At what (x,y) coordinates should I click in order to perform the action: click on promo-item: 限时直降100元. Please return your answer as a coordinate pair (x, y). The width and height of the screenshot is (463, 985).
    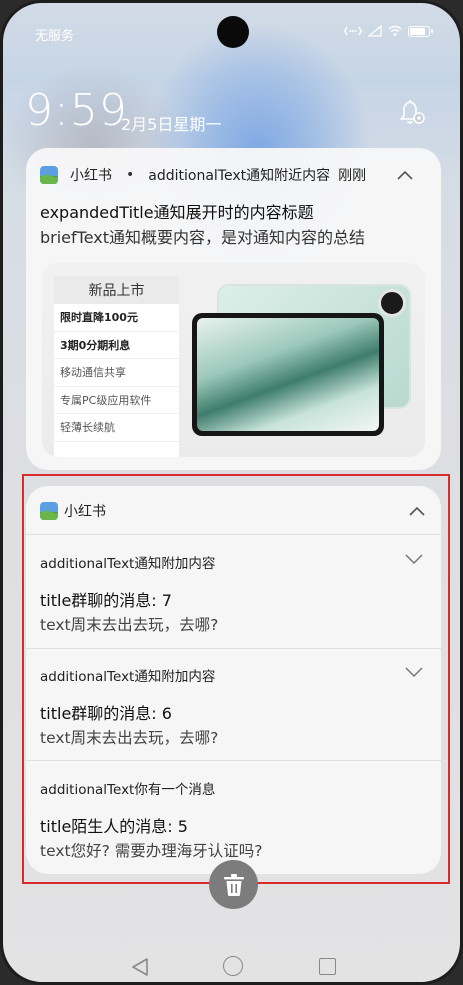
    Looking at the image, I should click on (116, 318).